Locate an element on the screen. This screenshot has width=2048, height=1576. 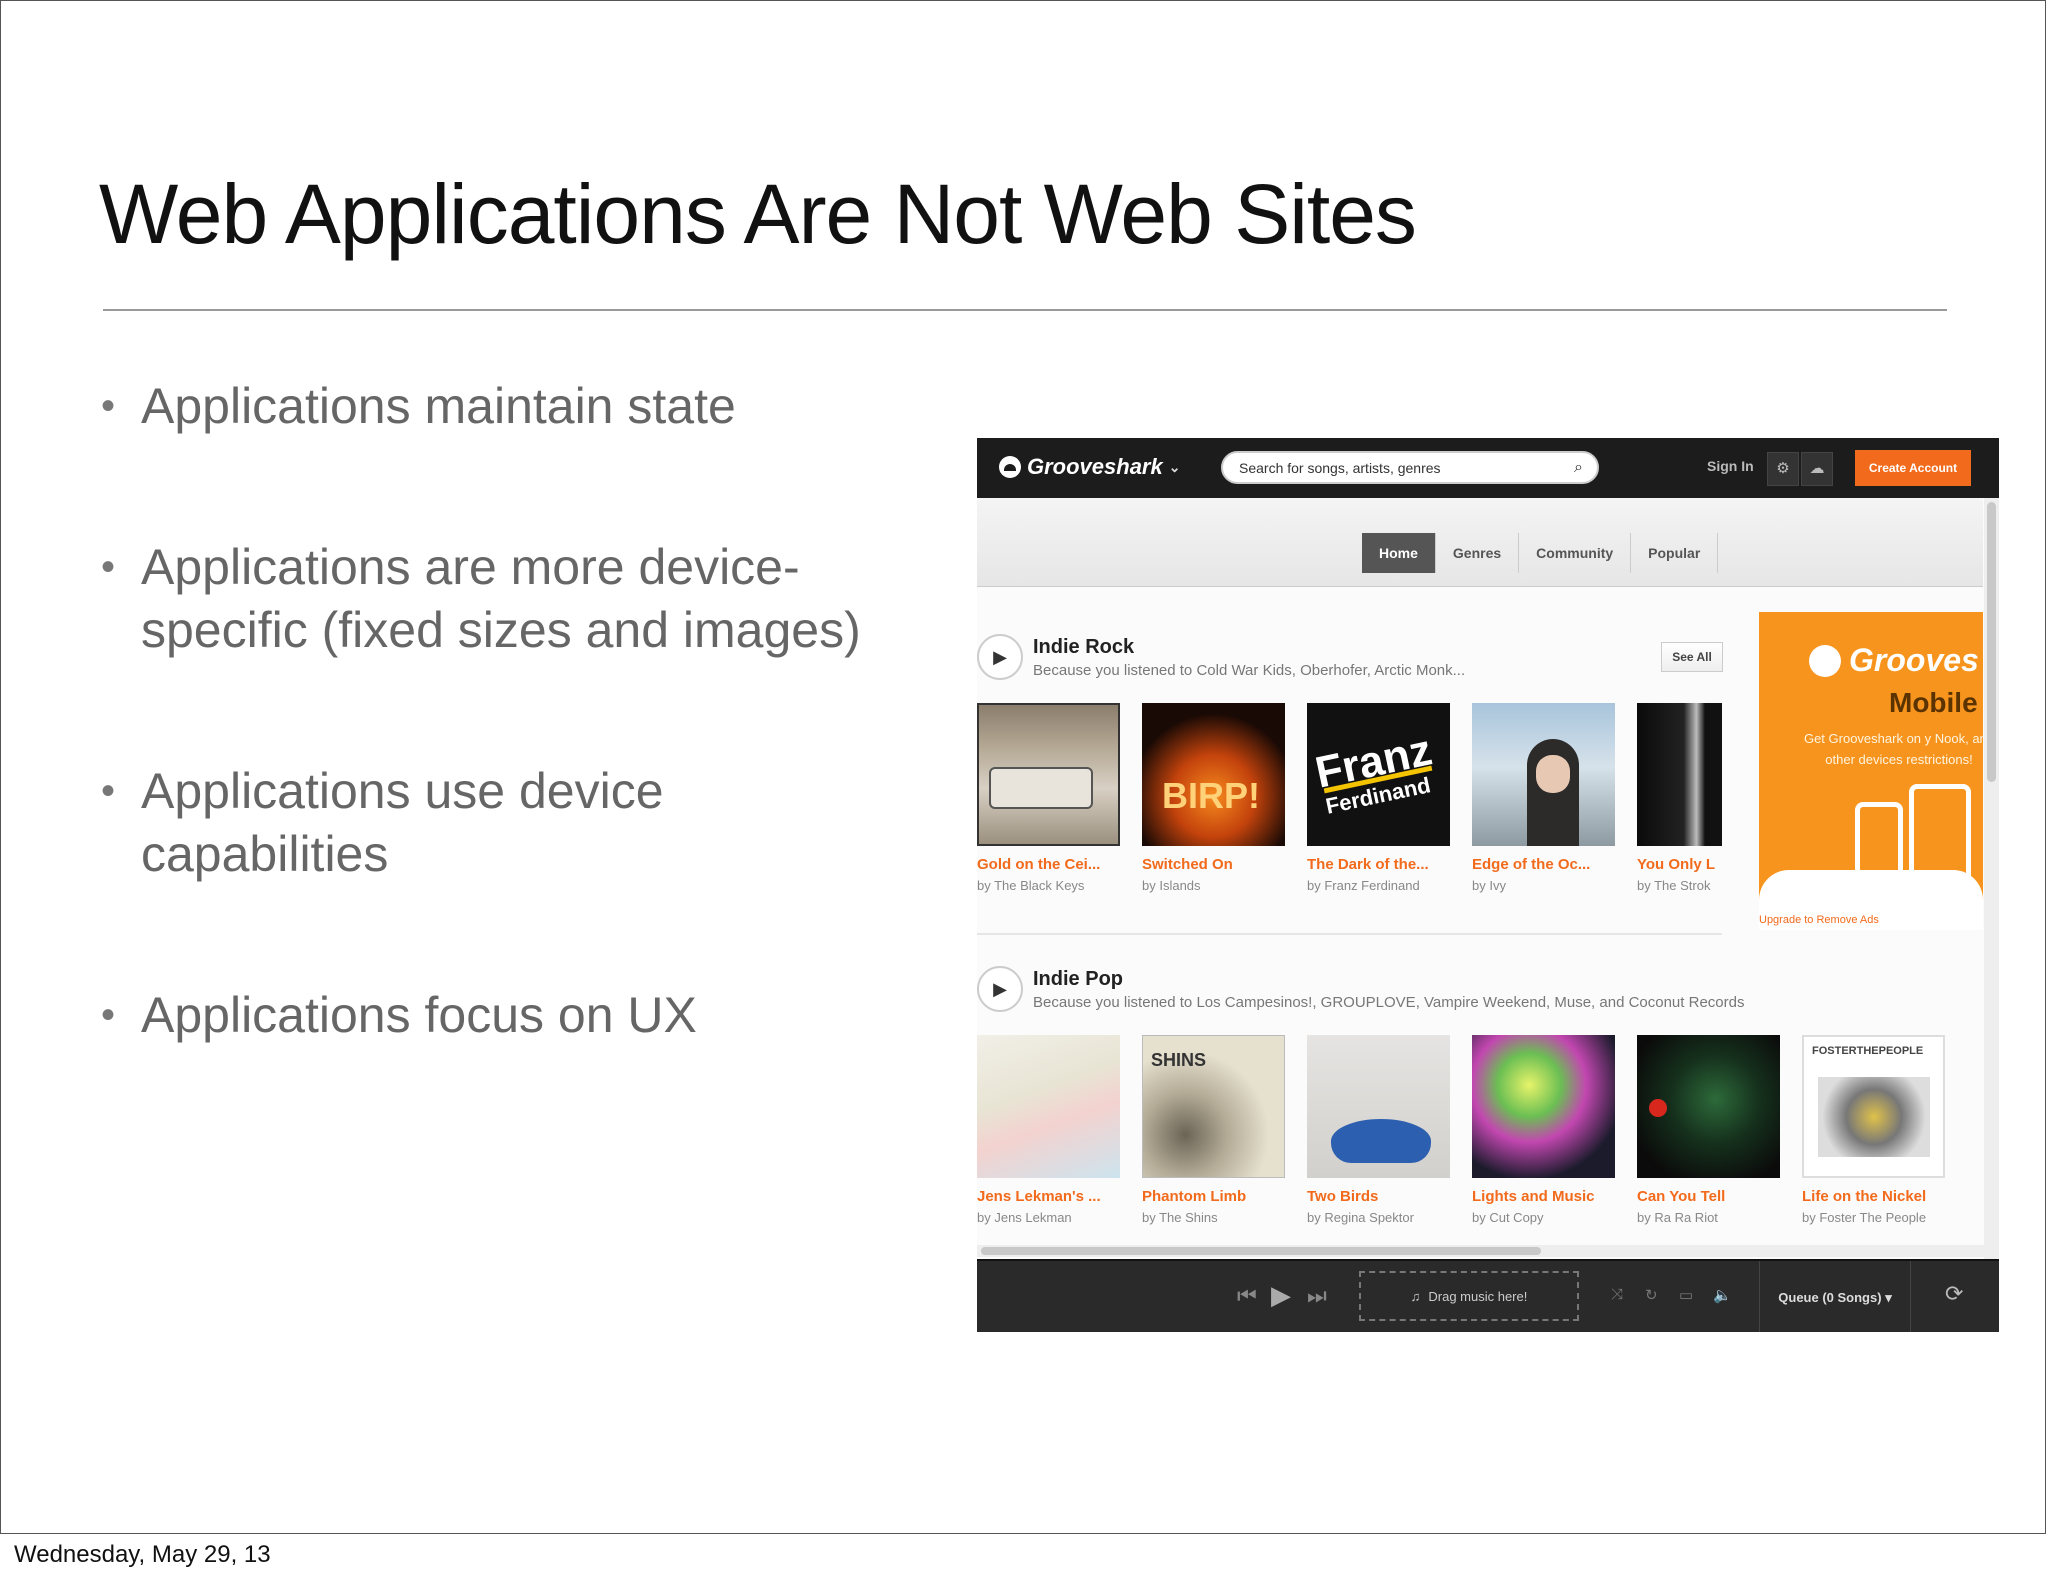
bullet-item: • Applications use device capabilities is located at coordinates (491, 823).